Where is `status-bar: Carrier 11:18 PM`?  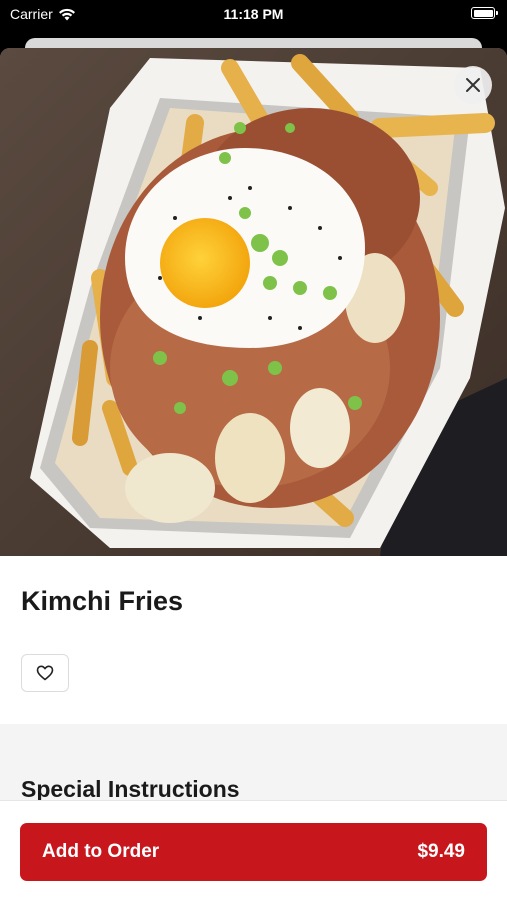
status-bar: Carrier 11:18 PM is located at coordinates (253, 15).